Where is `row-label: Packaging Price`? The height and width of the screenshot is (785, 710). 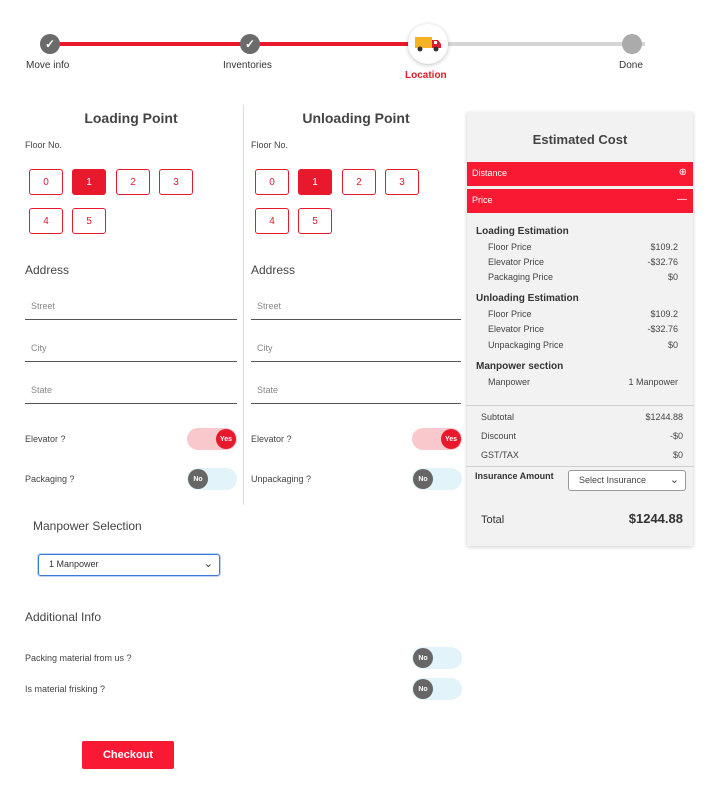 row-label: Packaging Price is located at coordinates (521, 277).